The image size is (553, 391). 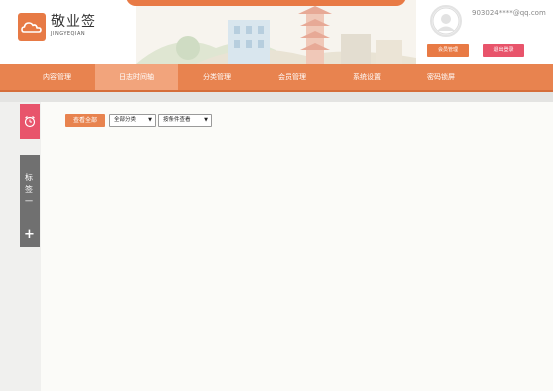 I want to click on app-name-sub: JINGYEQIAN, so click(x=68, y=34).